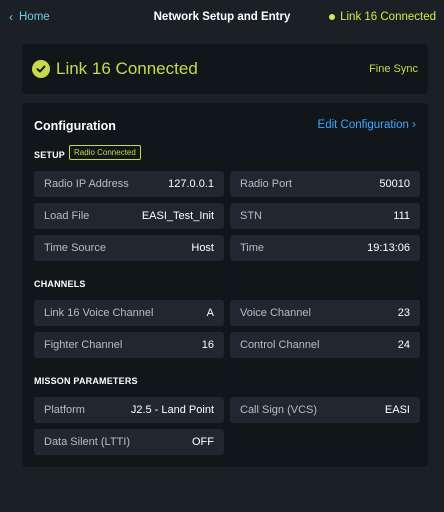 The width and height of the screenshot is (444, 512). What do you see at coordinates (393, 69) in the screenshot?
I see `sync-status: Fine Sync` at bounding box center [393, 69].